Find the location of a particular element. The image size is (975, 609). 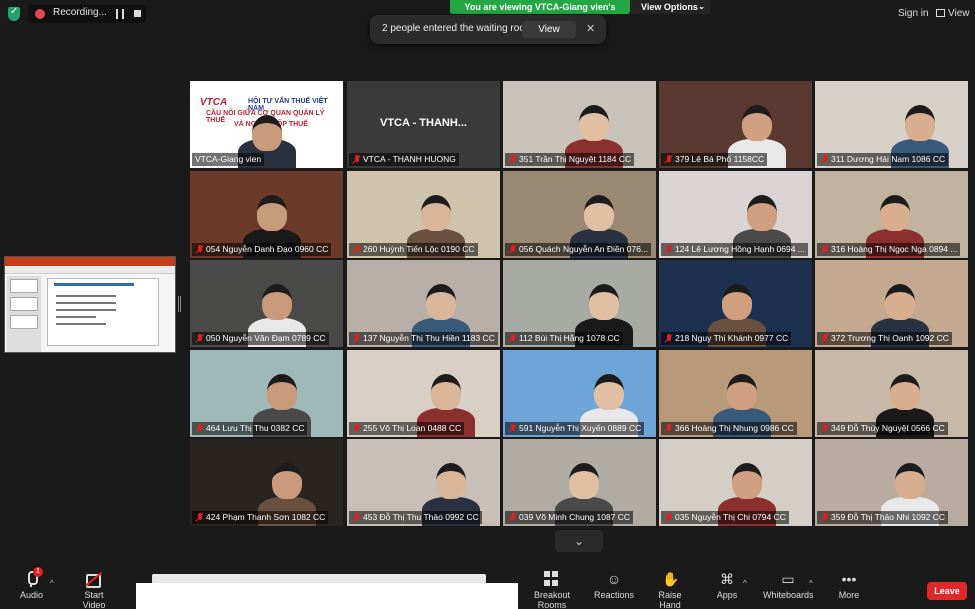

more-button: ••• More is located at coordinates (849, 585).